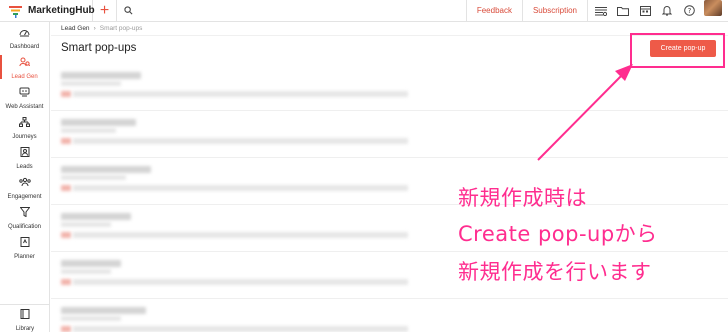 The height and width of the screenshot is (332, 728). What do you see at coordinates (558, 234) in the screenshot?
I see `annotation-line-2: Create pop-upから` at bounding box center [558, 234].